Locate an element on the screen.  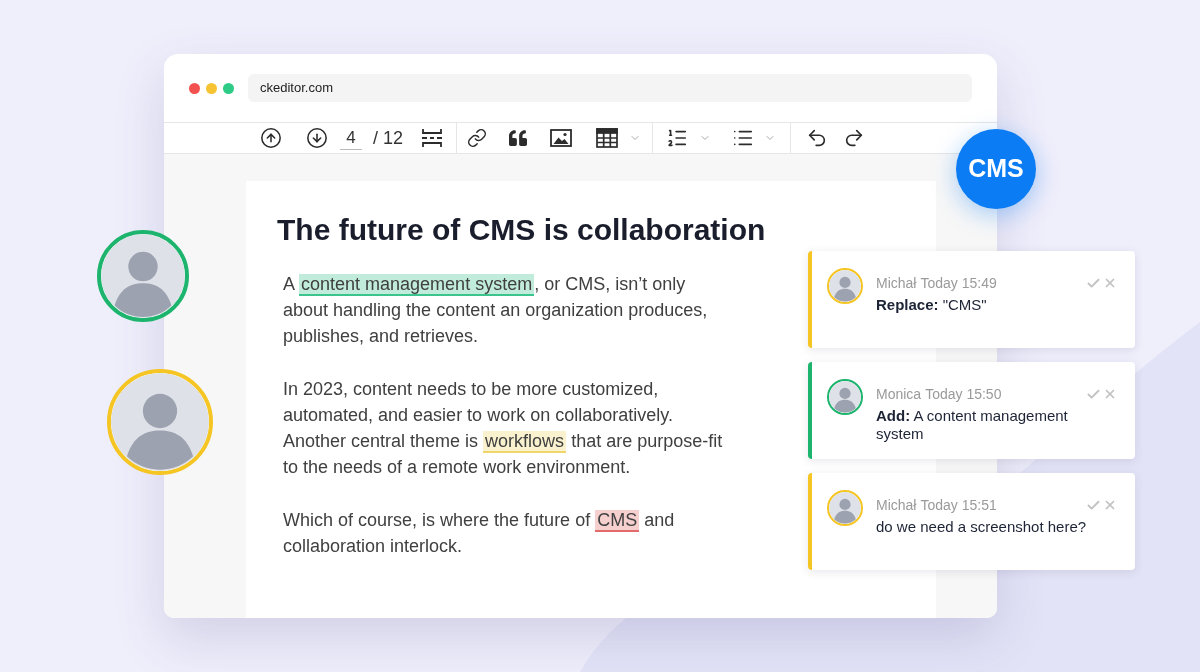
comment-time: Today 15:51 is located at coordinates (958, 505).